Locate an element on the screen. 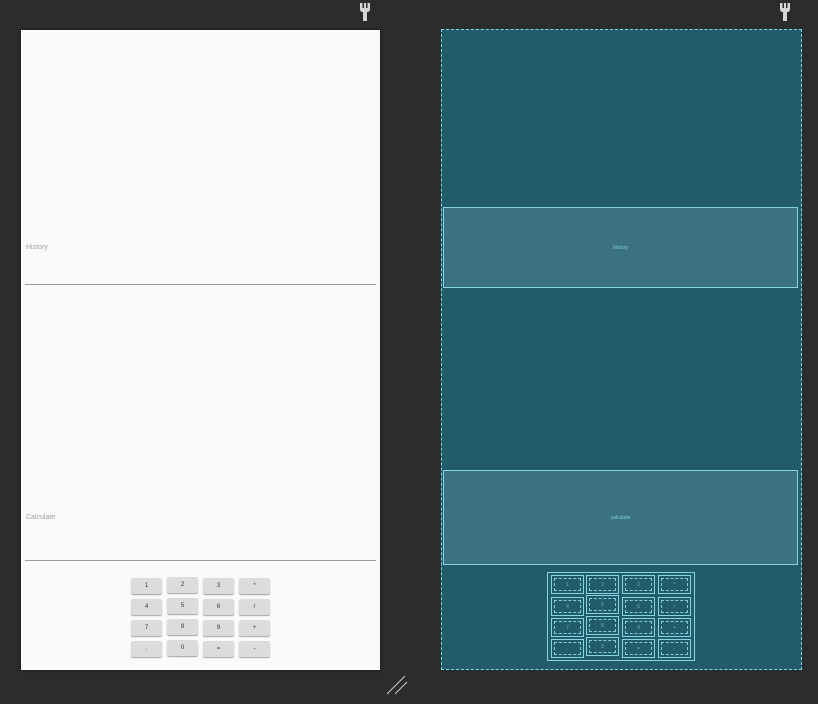 This screenshot has height=704, width=818. key-multiply: * is located at coordinates (254, 586).